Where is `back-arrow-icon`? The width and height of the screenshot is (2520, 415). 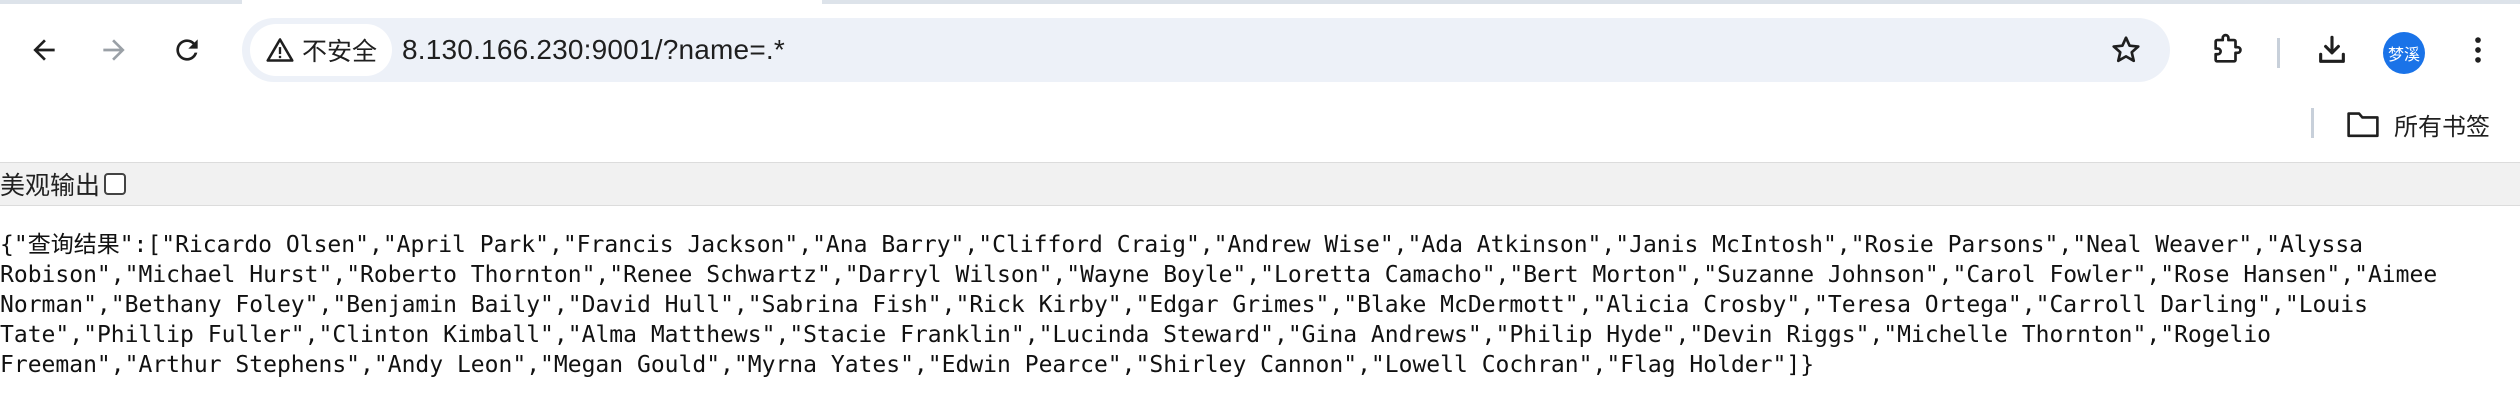 back-arrow-icon is located at coordinates (44, 50).